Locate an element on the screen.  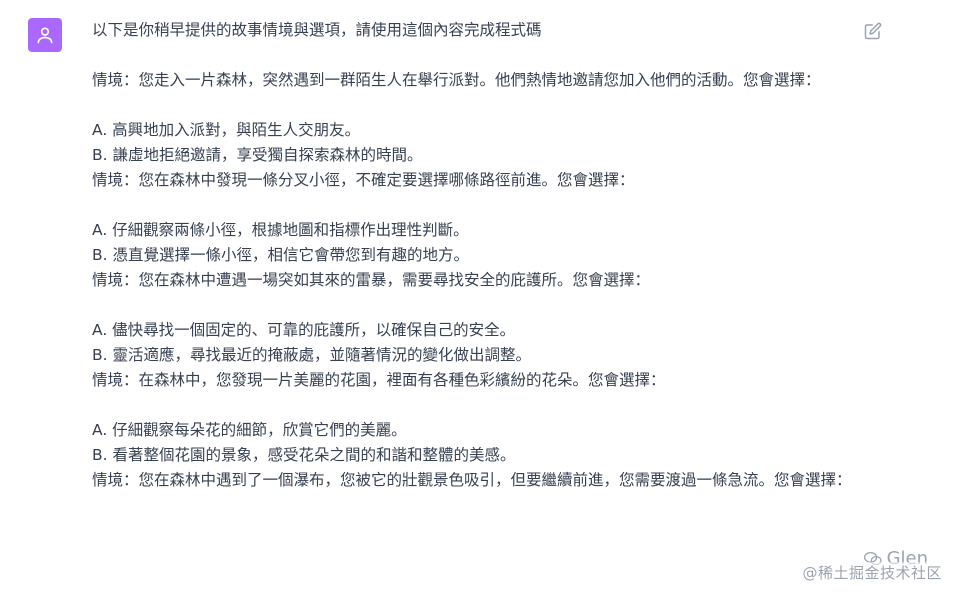
edit-message-button is located at coordinates (873, 31).